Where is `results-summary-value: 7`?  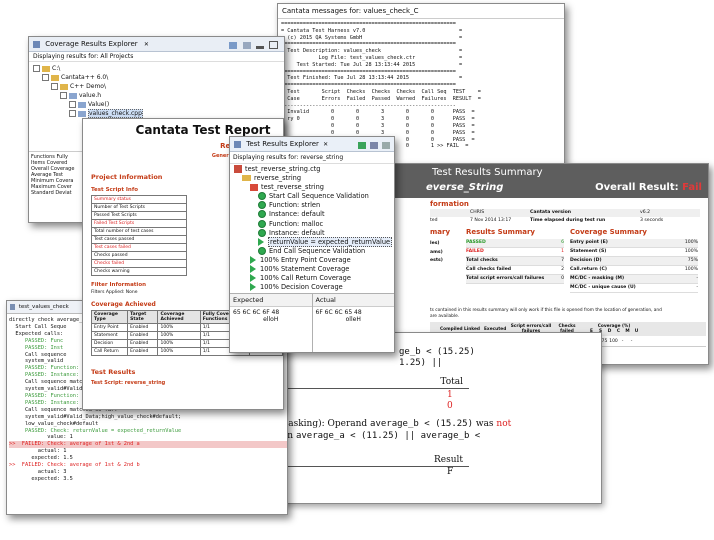
results-summary-value: 7 is located at coordinates (562, 260).